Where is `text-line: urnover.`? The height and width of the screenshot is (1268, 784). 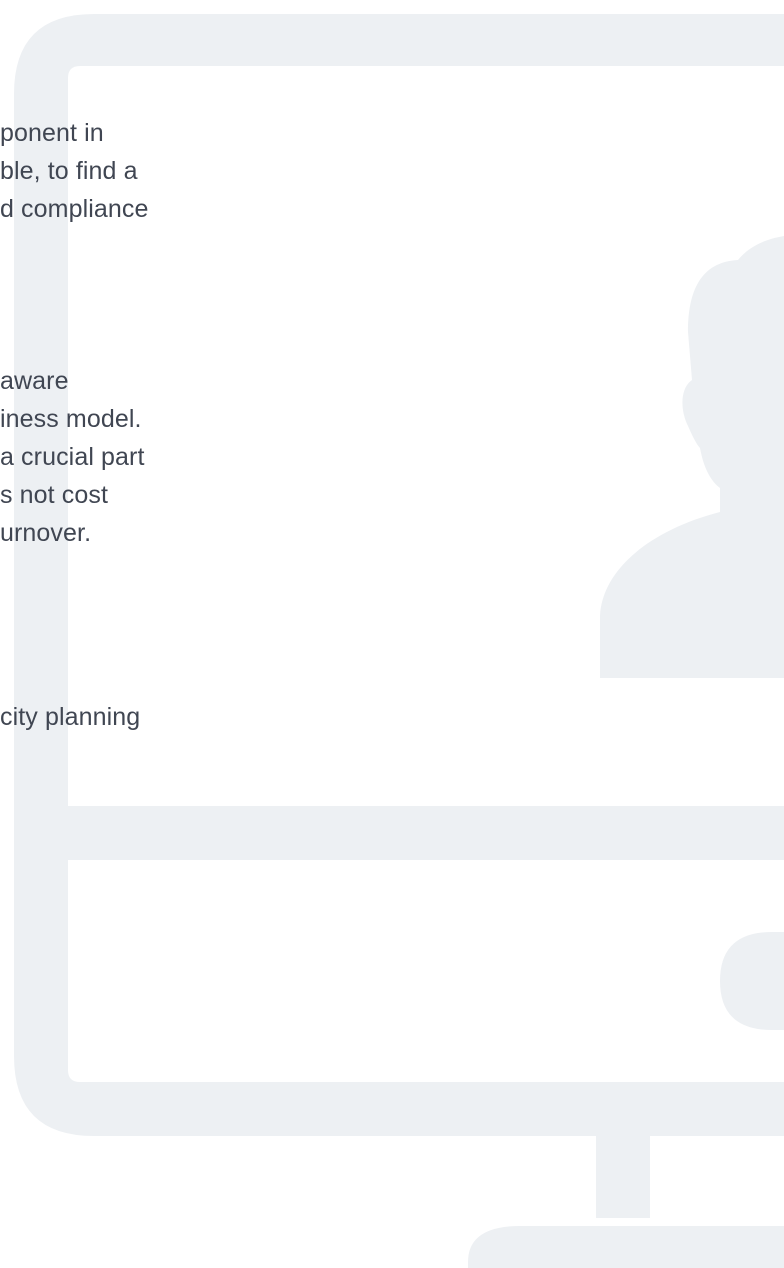
text-line: urnover. is located at coordinates (46, 533).